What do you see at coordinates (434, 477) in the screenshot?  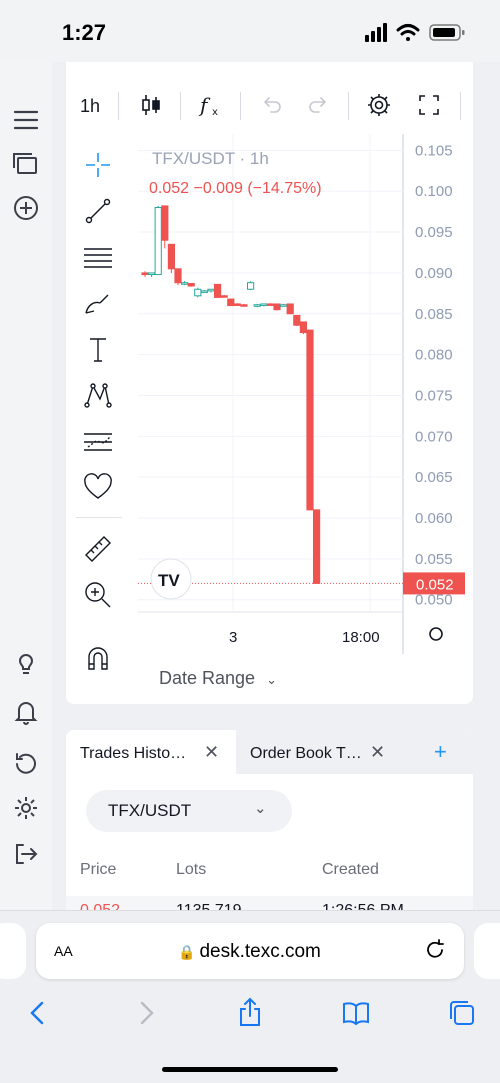 I see `price-tick-label: 0.065` at bounding box center [434, 477].